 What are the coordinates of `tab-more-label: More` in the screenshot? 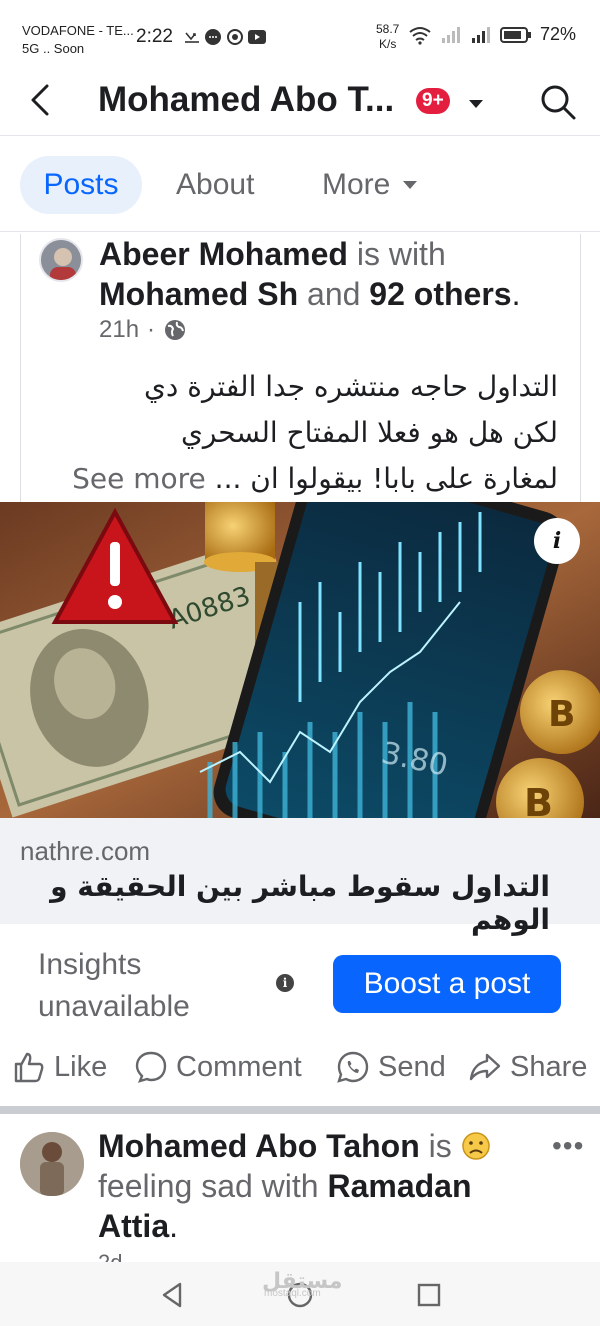 It's located at (356, 184).